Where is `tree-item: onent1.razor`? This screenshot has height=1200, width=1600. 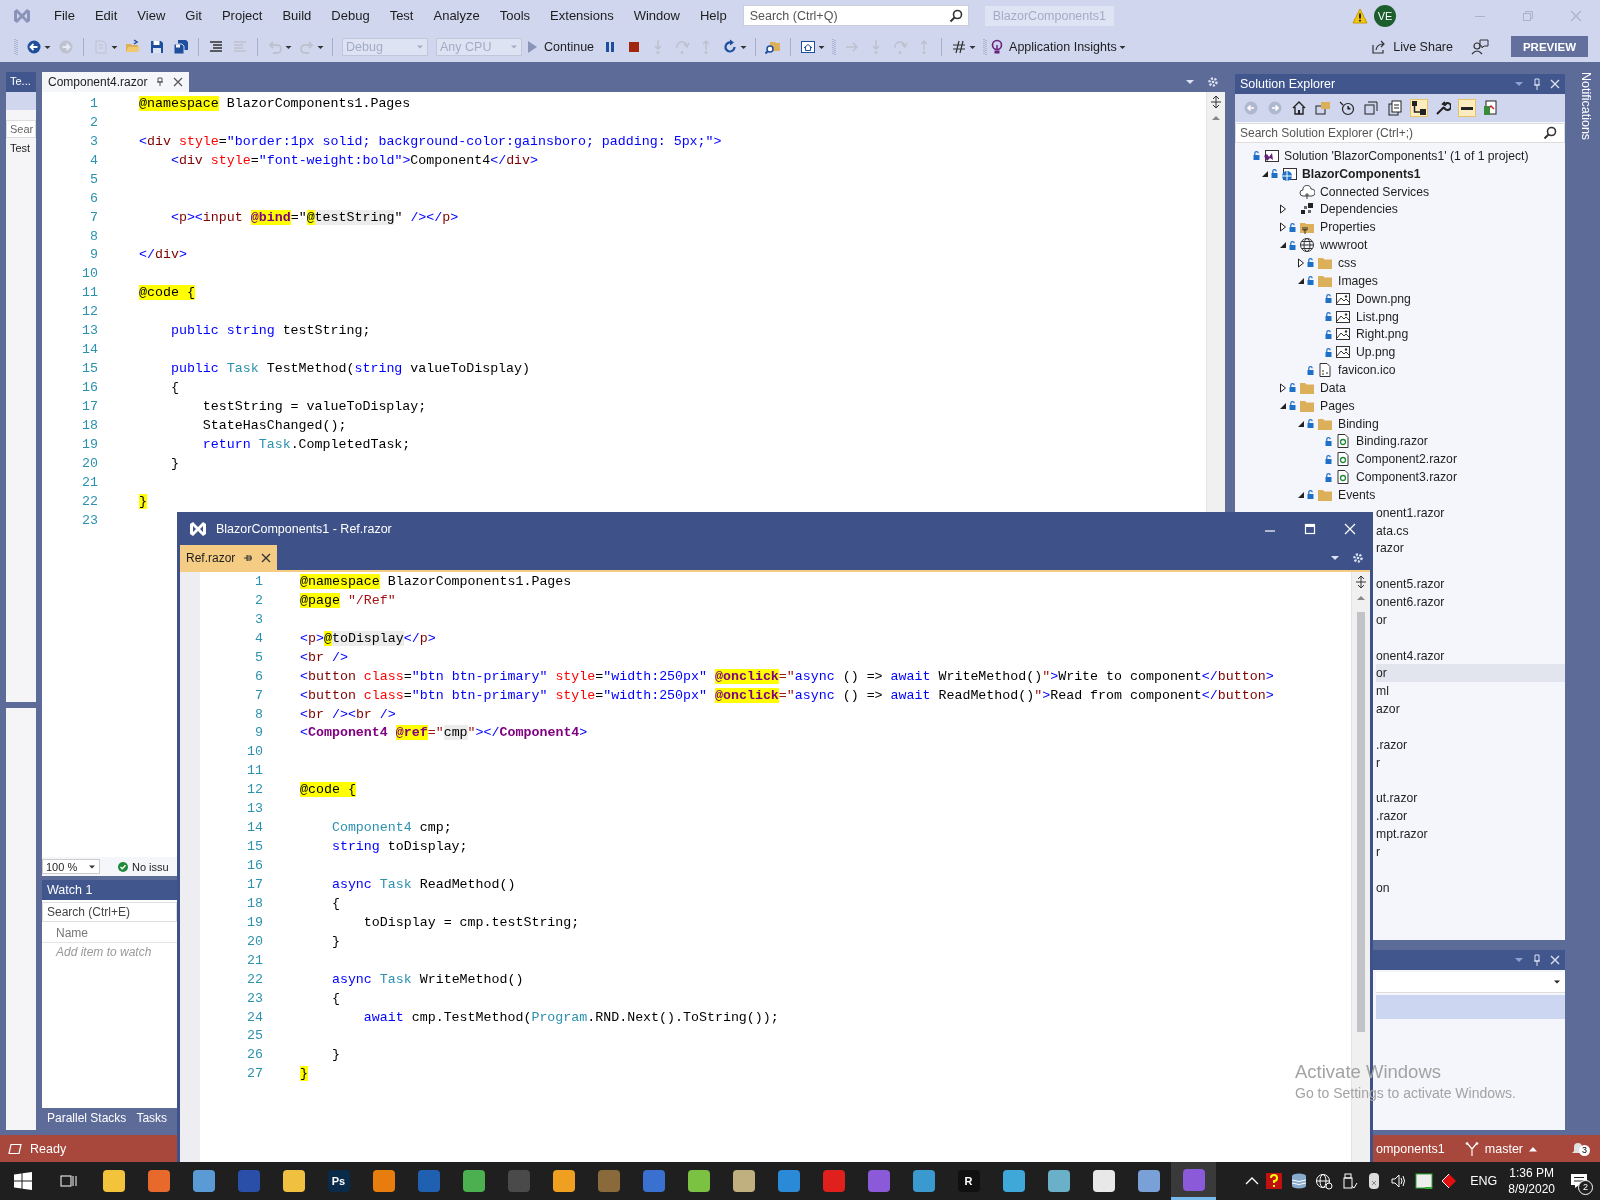
tree-item: onent1.razor is located at coordinates (1410, 512).